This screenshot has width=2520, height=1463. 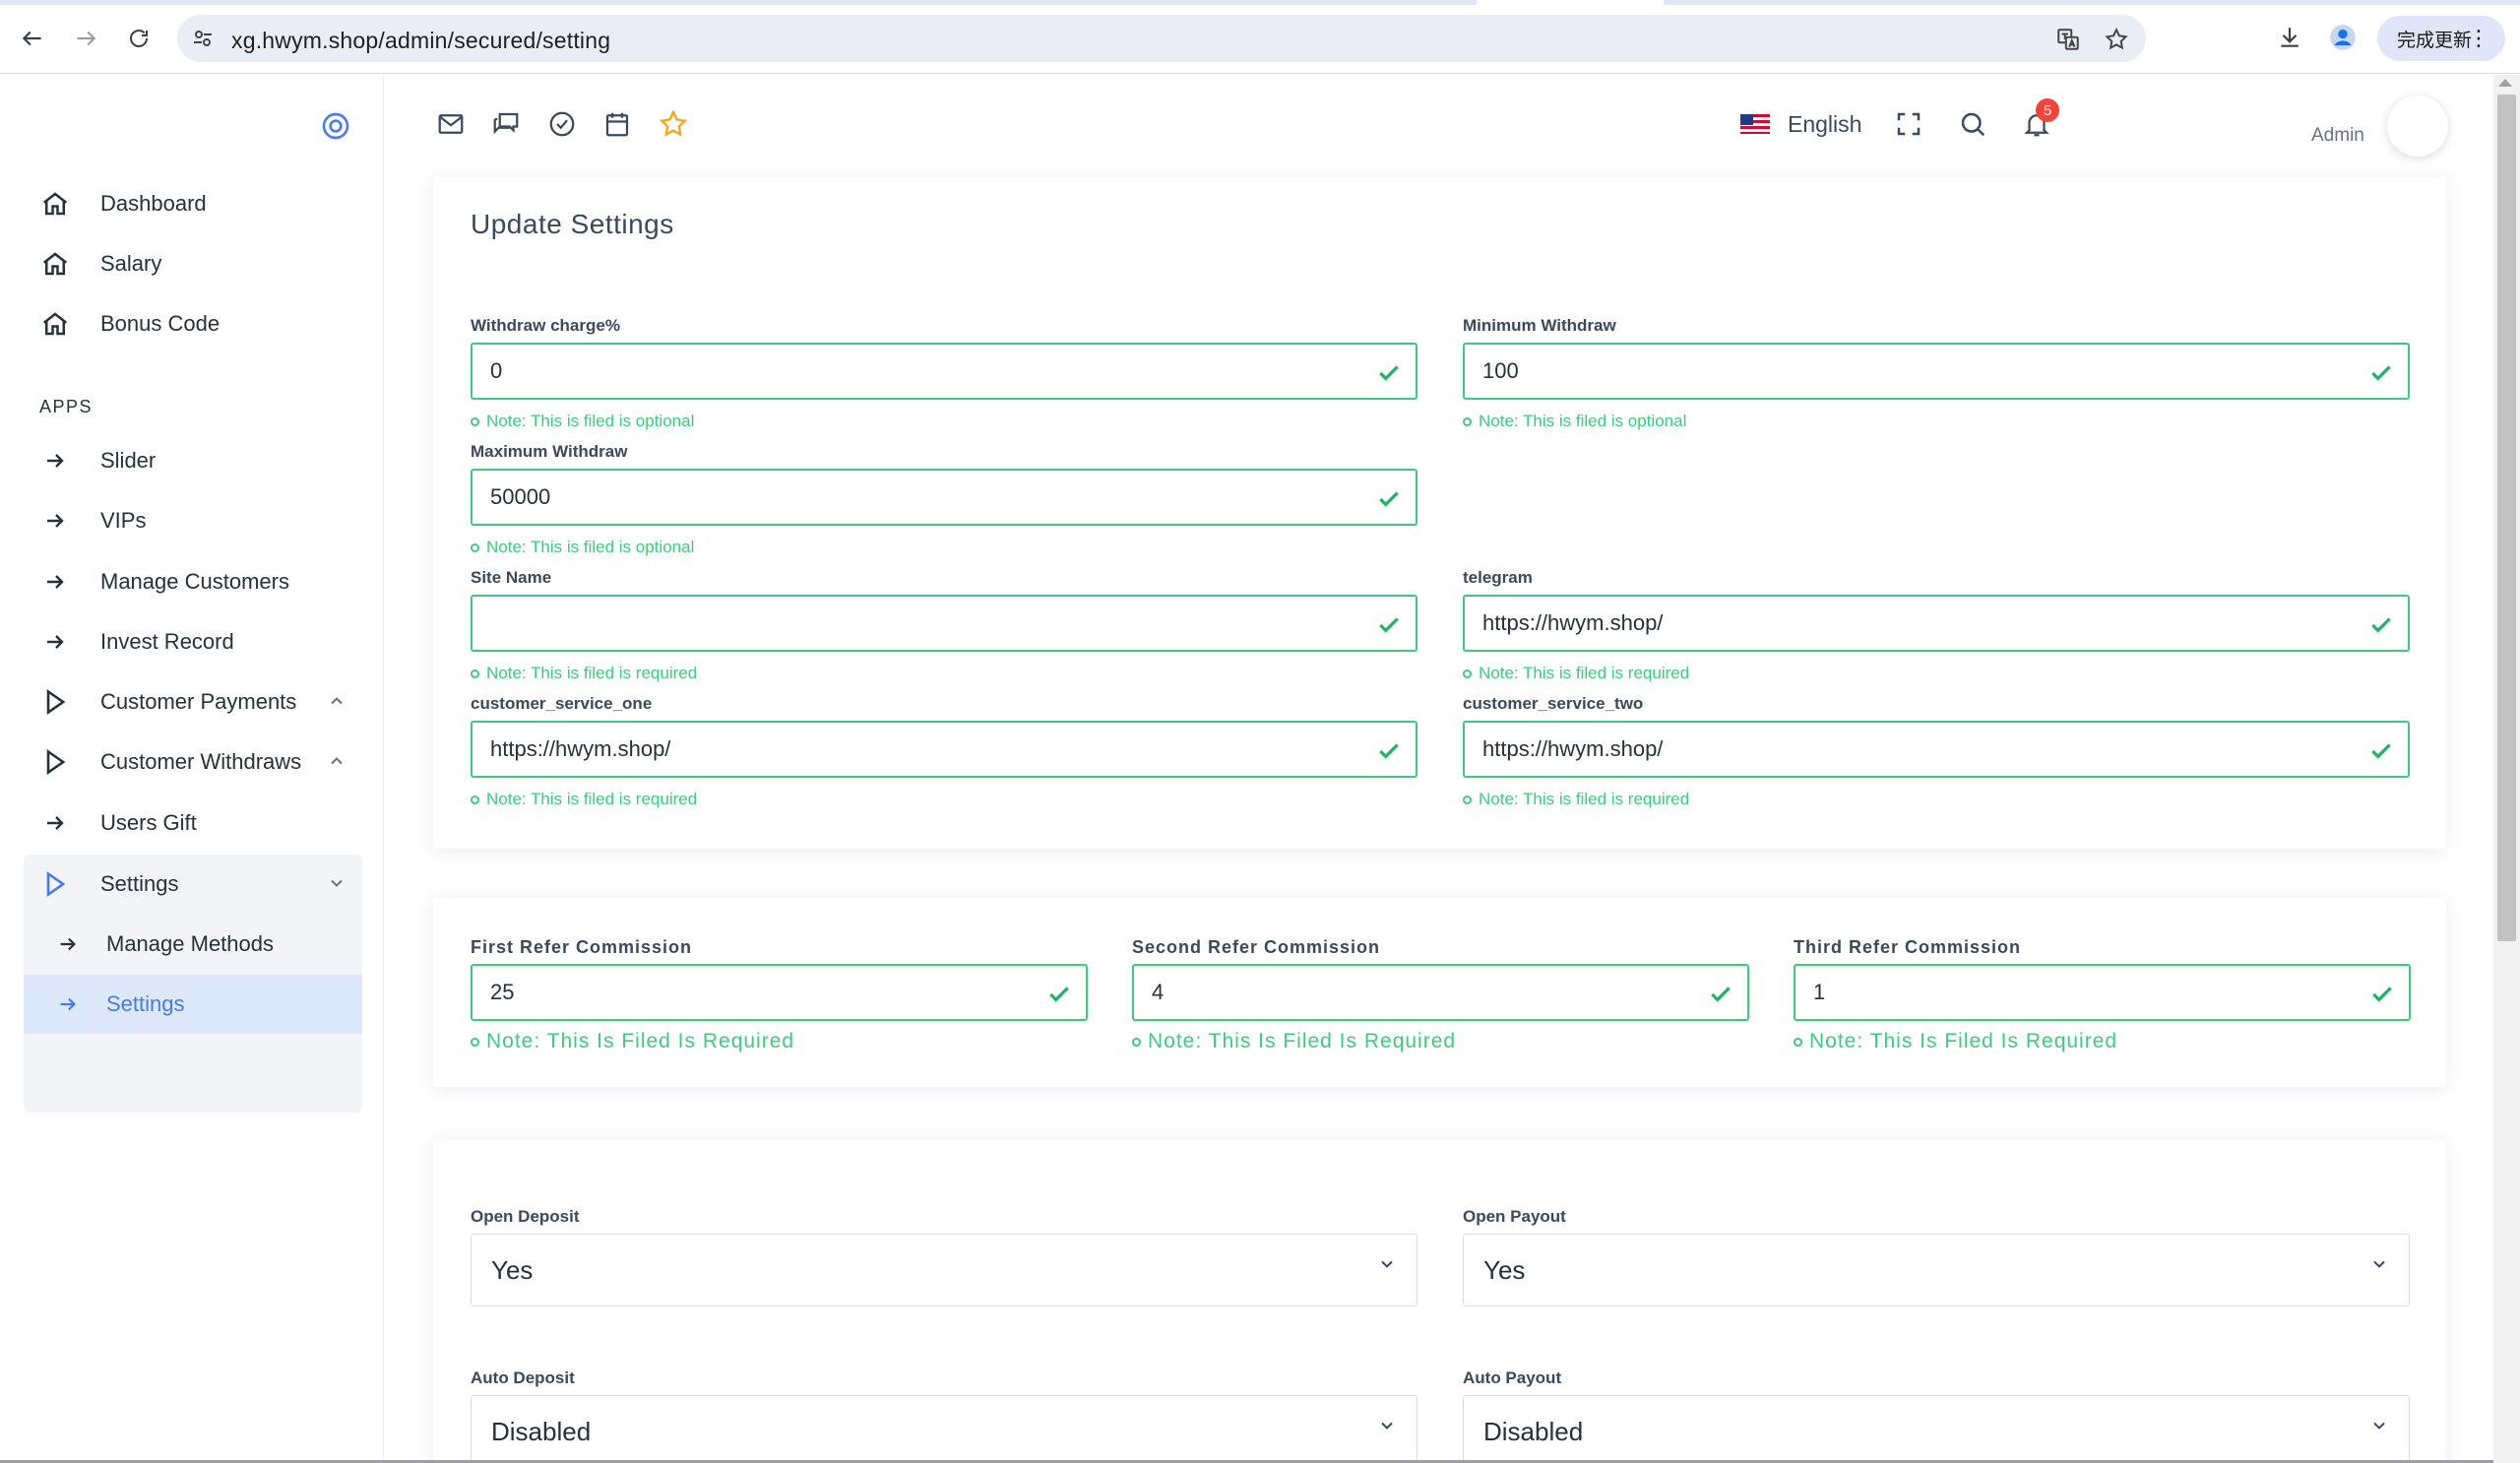 What do you see at coordinates (1256, 947) in the screenshot?
I see `field-label: Second Refer Commission` at bounding box center [1256, 947].